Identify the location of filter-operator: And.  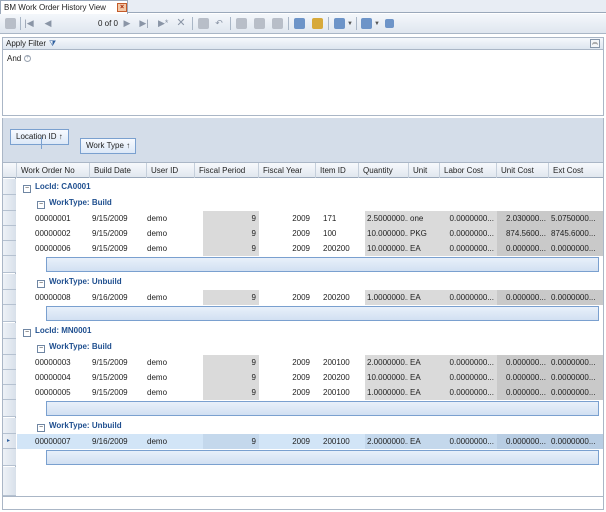
(14, 58).